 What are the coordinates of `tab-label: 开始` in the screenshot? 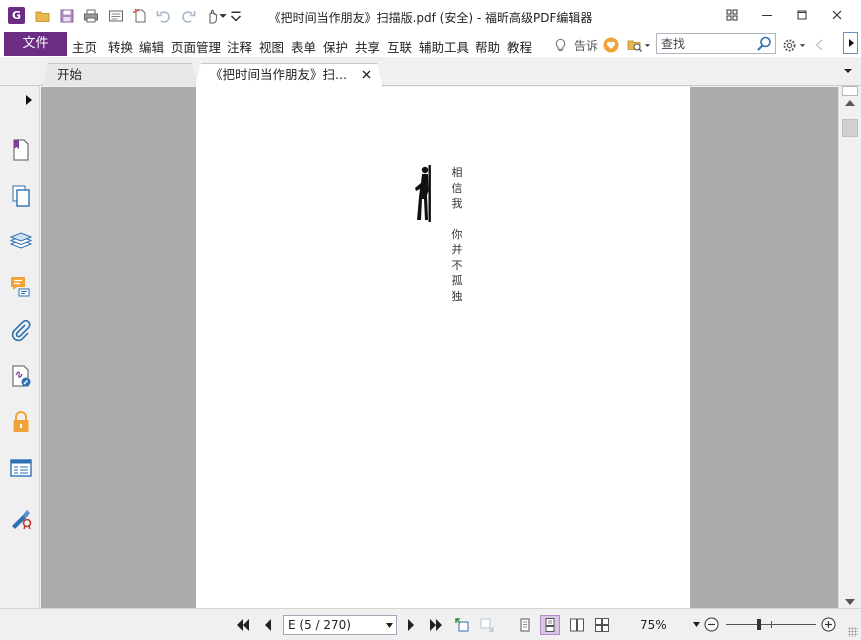 It's located at (70, 74).